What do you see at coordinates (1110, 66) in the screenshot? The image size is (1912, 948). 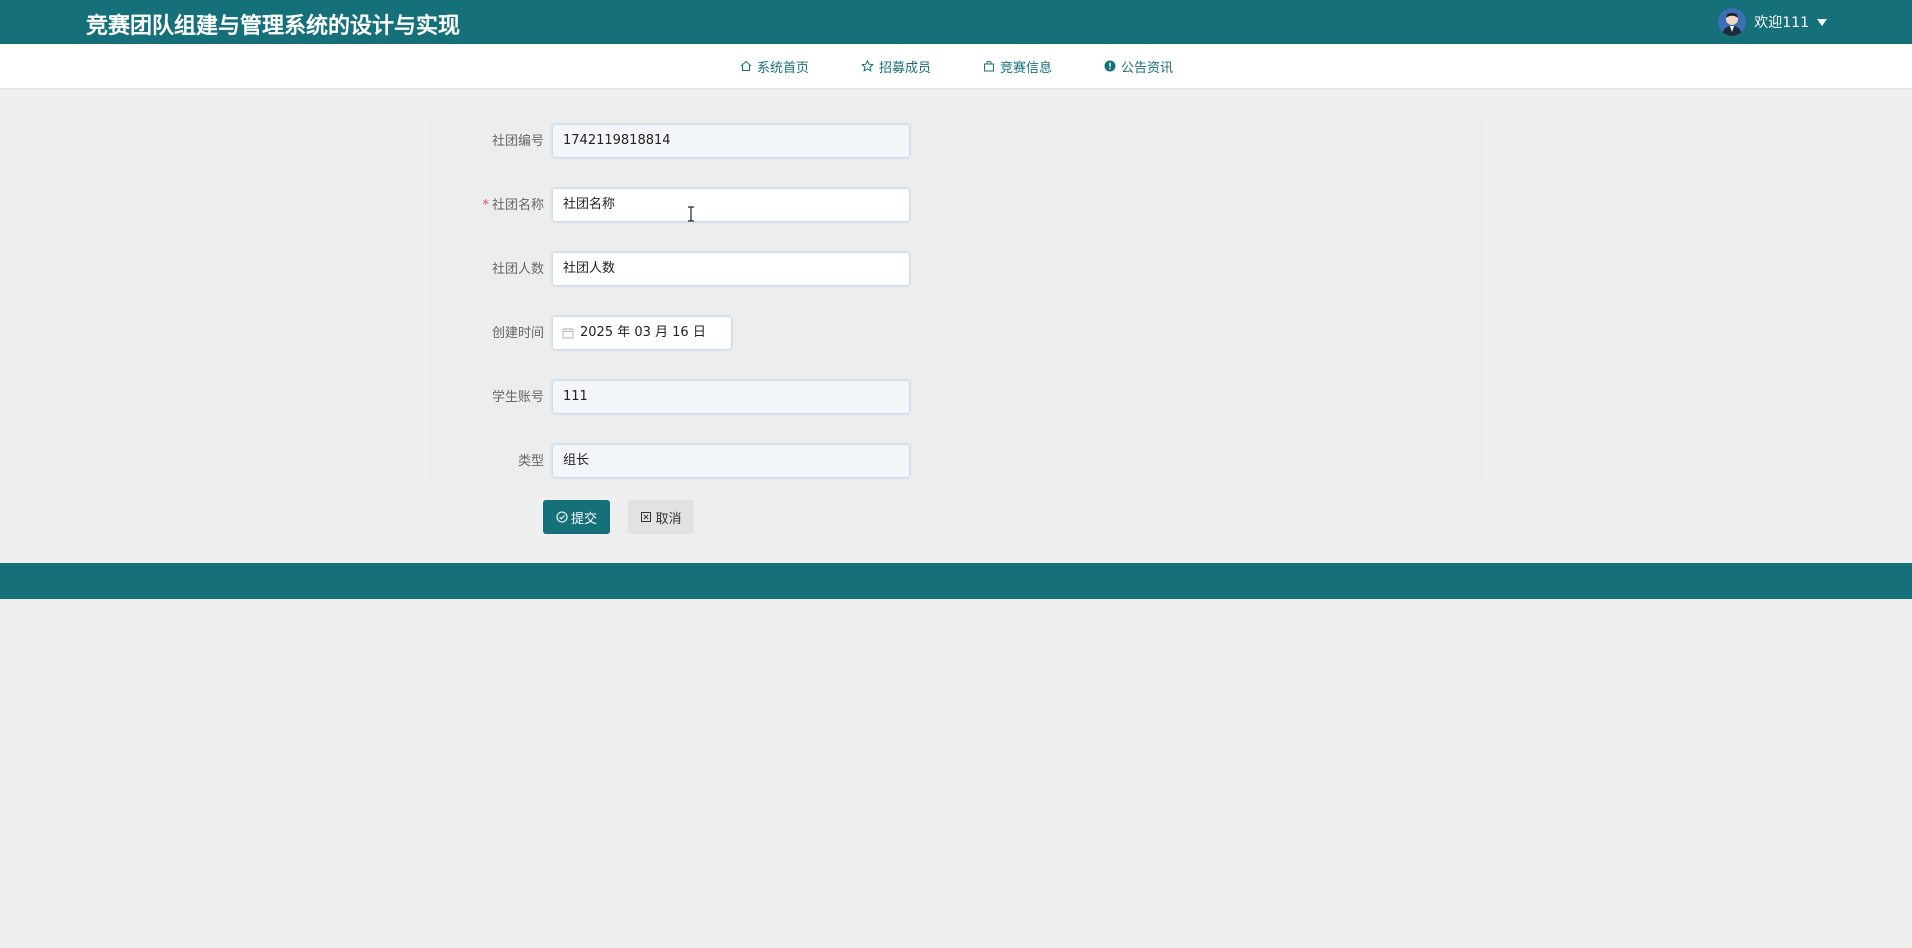 I see `info-circle-icon` at bounding box center [1110, 66].